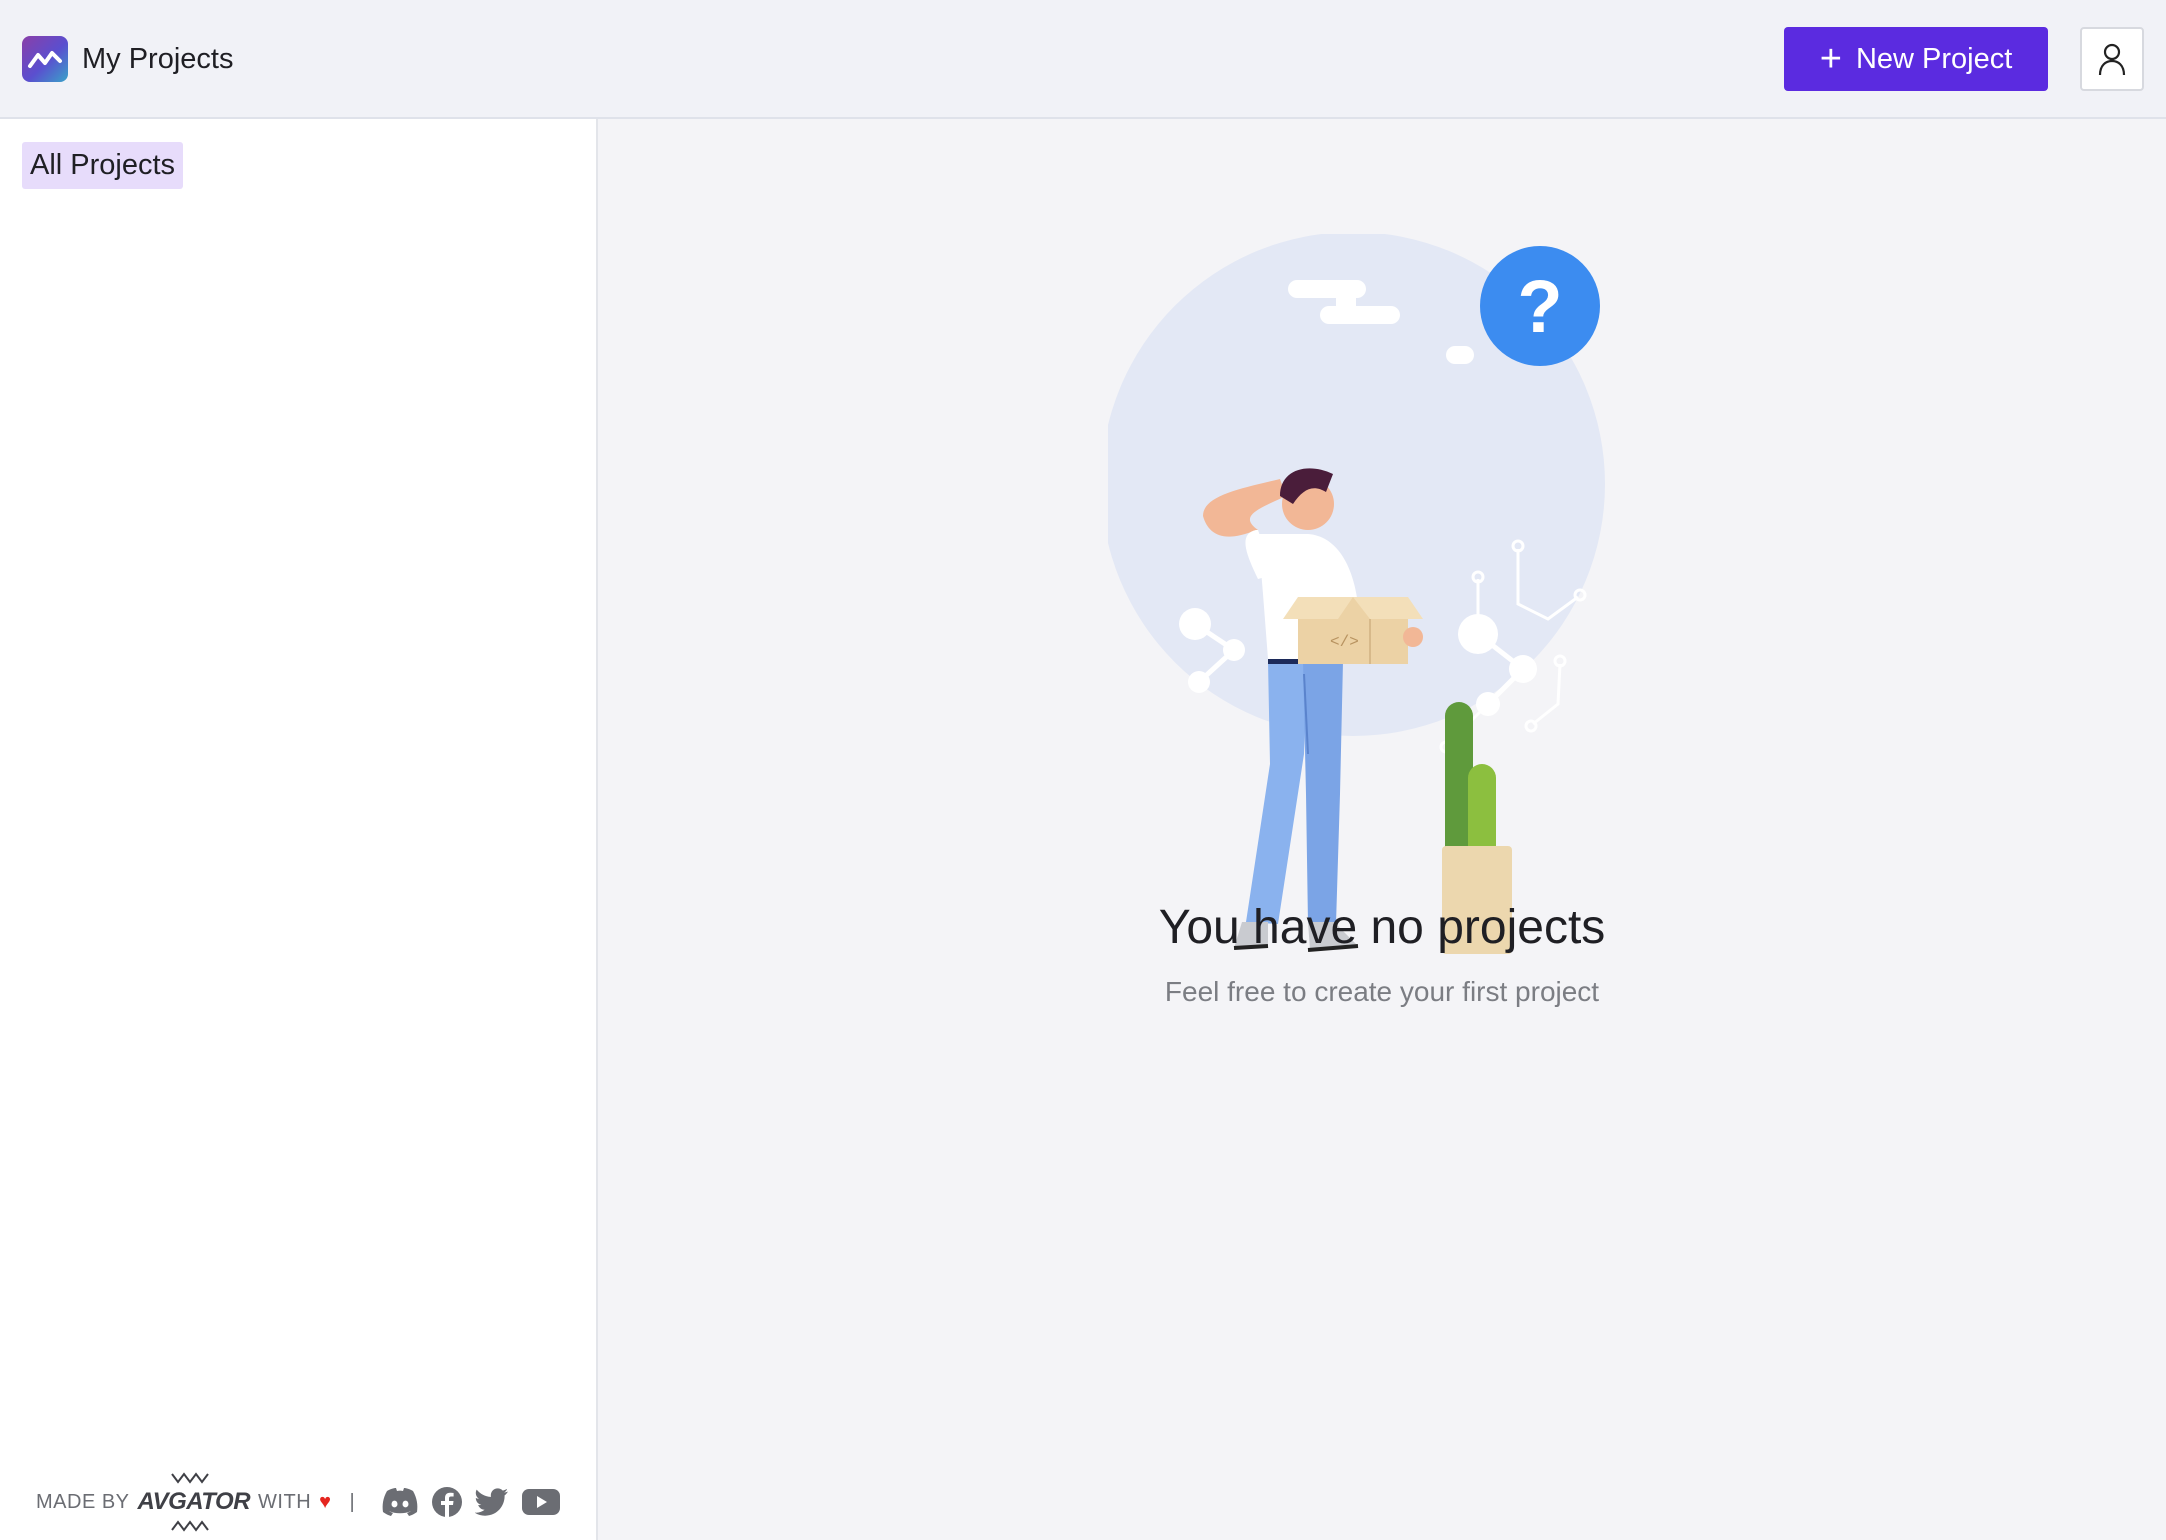 This screenshot has width=2166, height=1540. Describe the element at coordinates (158, 59) in the screenshot. I see `app-title: My Projects` at that location.